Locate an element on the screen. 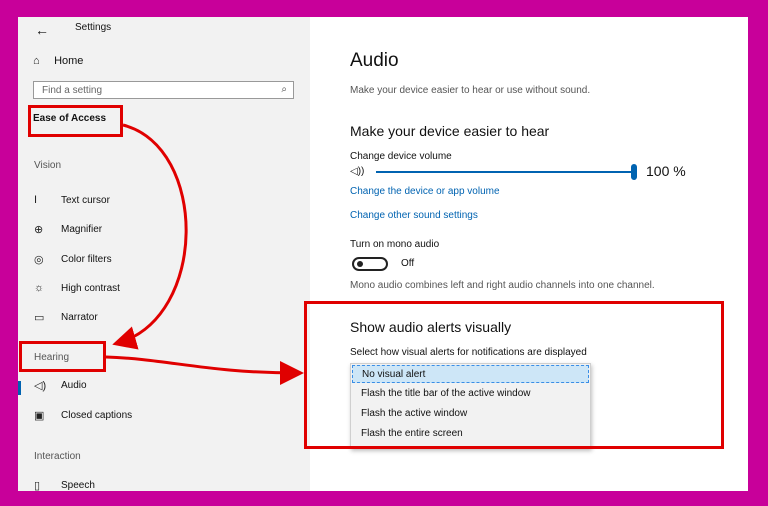 This screenshot has height=506, width=768. annotation-arrow-to-hearing is located at coordinates (150, 236).